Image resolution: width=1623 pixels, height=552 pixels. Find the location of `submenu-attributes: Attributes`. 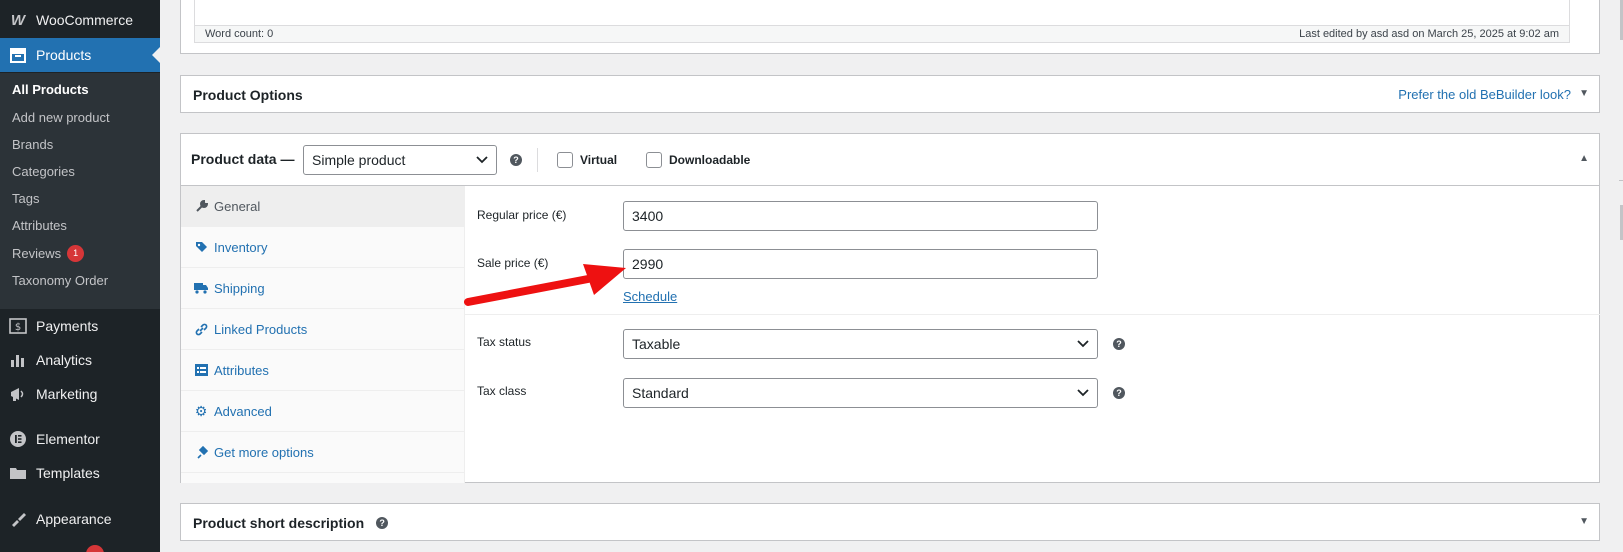

submenu-attributes: Attributes is located at coordinates (39, 225).